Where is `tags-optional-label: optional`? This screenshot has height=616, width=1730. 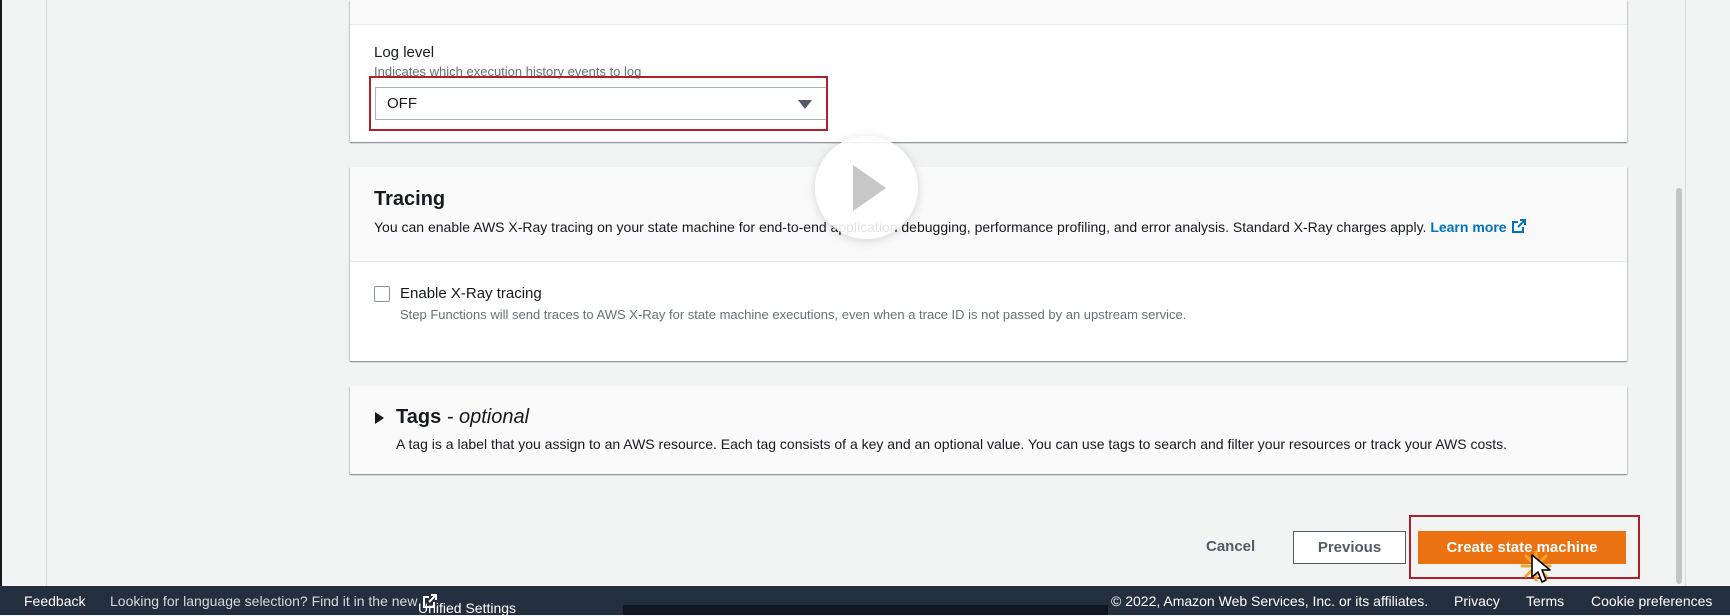
tags-optional-label: optional is located at coordinates (494, 417).